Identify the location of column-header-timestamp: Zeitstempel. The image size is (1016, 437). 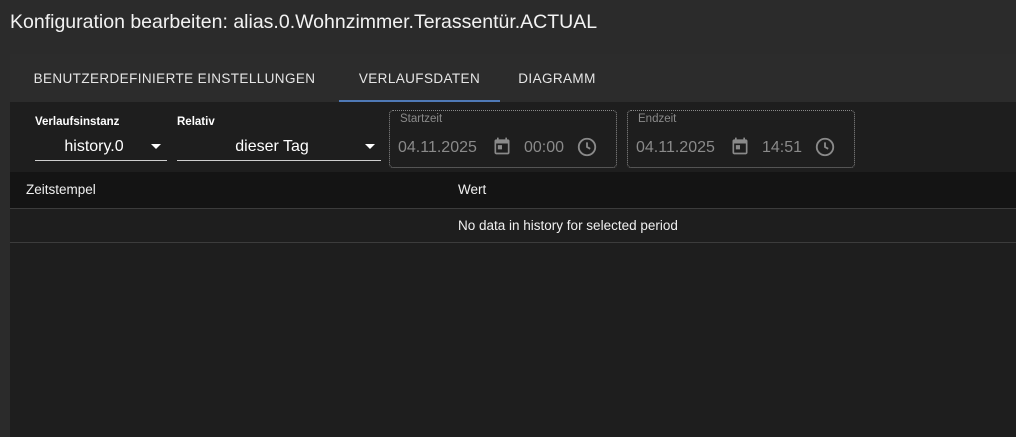
(61, 189).